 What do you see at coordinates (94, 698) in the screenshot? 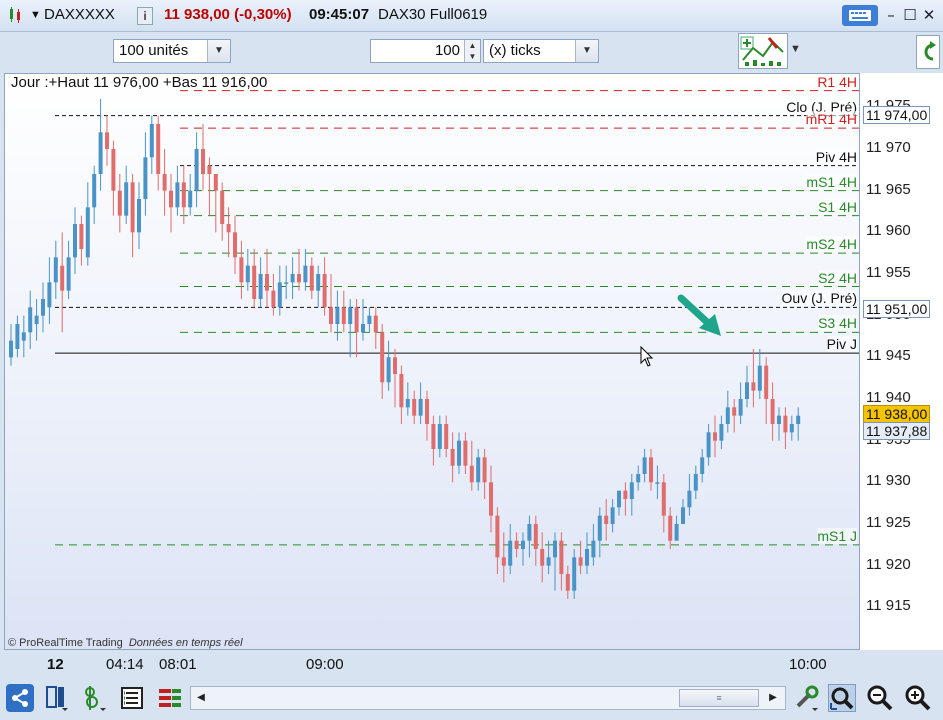
I see `indicator-icon` at bounding box center [94, 698].